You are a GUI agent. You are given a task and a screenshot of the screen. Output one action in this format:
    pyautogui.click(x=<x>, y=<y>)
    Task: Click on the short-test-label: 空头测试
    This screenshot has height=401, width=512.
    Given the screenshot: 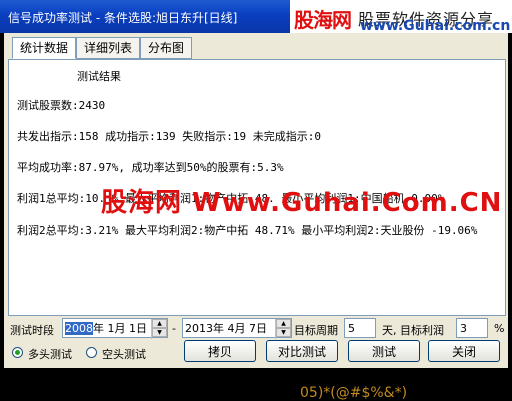 What is the action you would take?
    pyautogui.click(x=124, y=354)
    